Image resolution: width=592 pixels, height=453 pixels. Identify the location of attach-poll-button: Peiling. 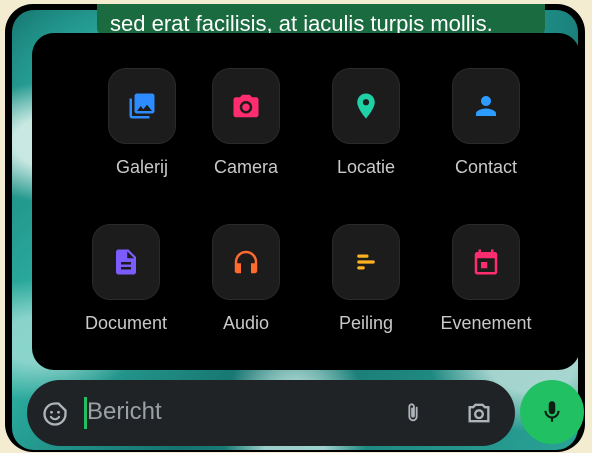
(366, 279).